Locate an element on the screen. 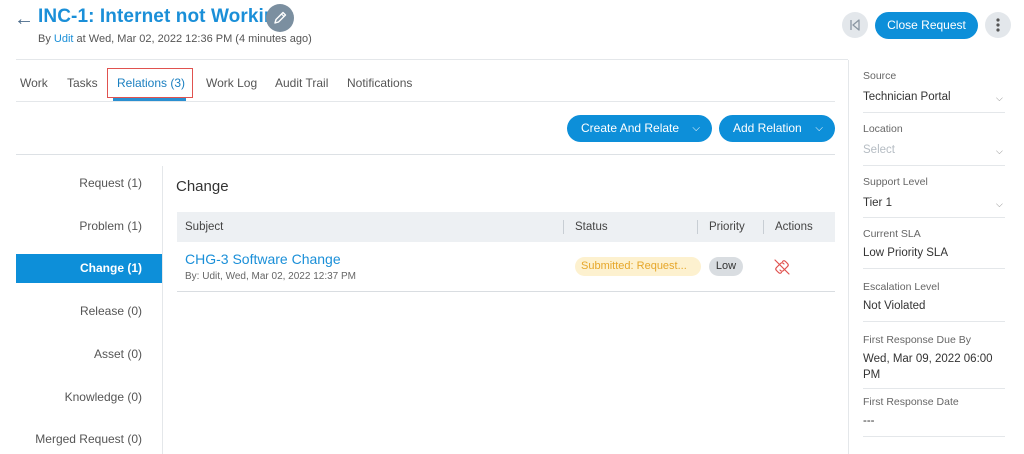  location-dropdown: Select is located at coordinates (879, 150).